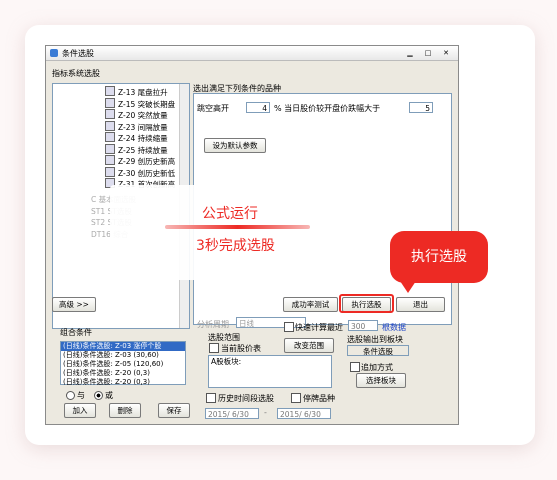 This screenshot has height=480, width=557. I want to click on exit-button: 退出, so click(420, 304).